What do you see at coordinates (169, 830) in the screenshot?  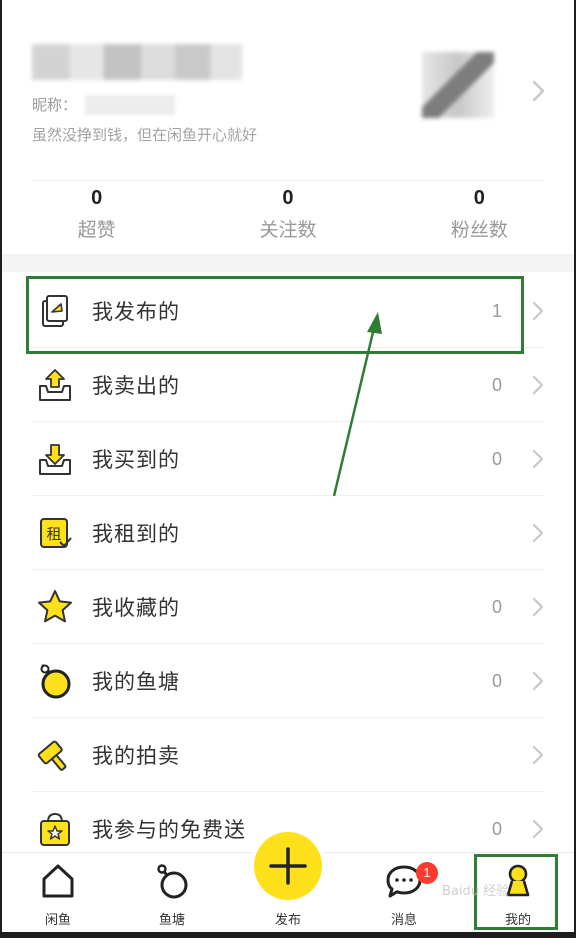 I see `menu-item-label: 我参与的免费送` at bounding box center [169, 830].